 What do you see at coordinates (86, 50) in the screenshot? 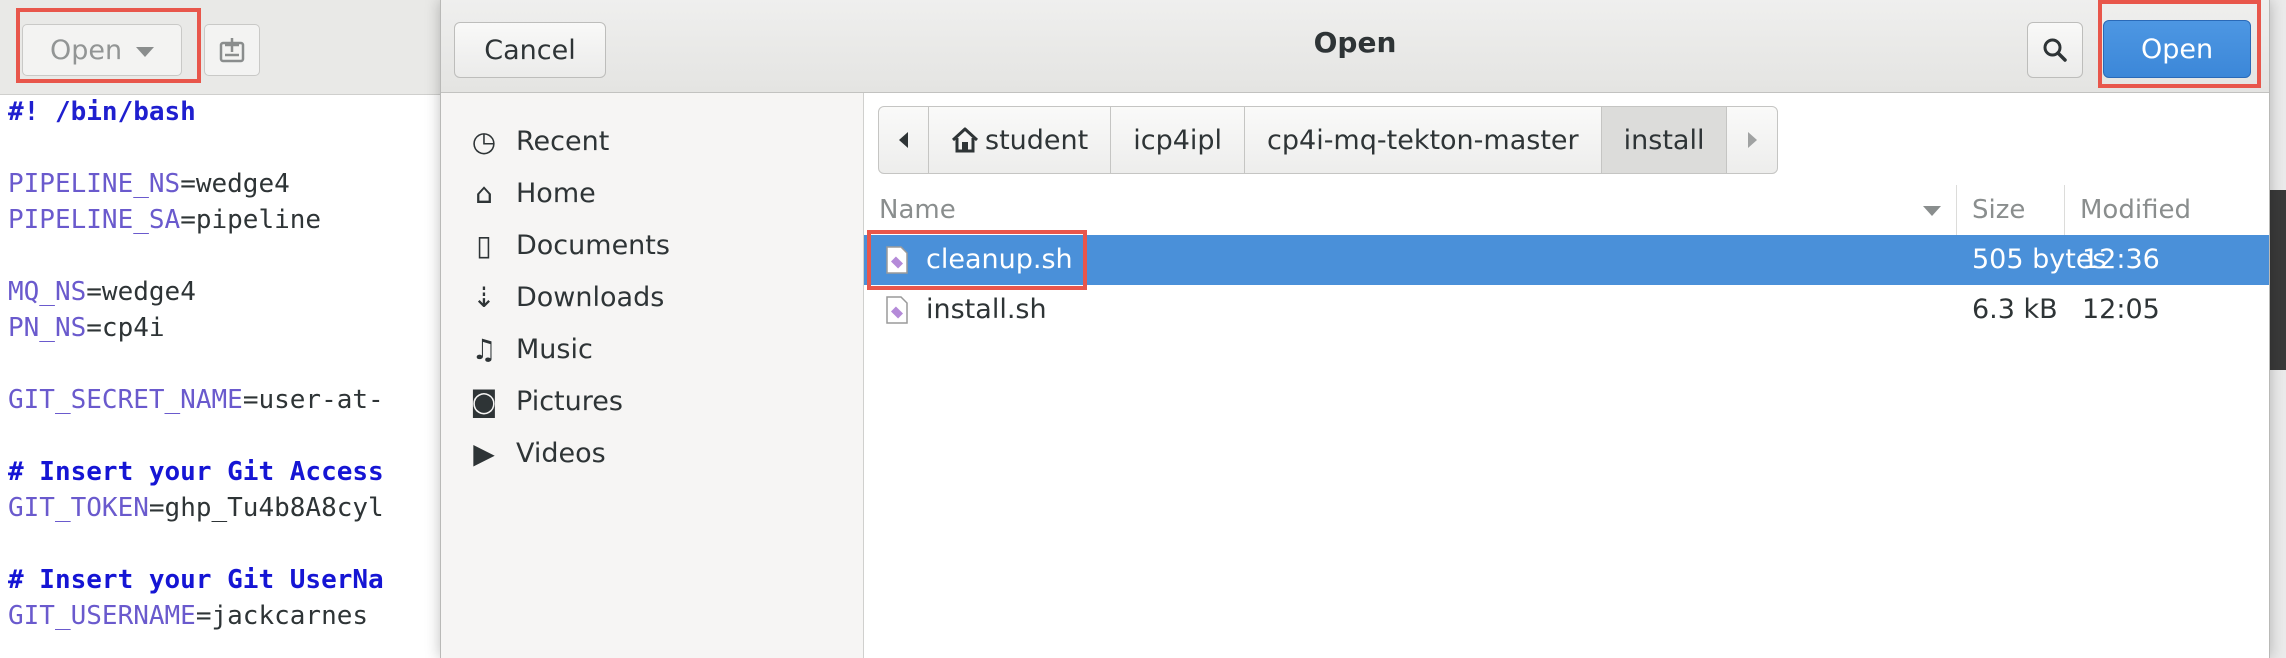
I see `editor-open-label: Open` at bounding box center [86, 50].